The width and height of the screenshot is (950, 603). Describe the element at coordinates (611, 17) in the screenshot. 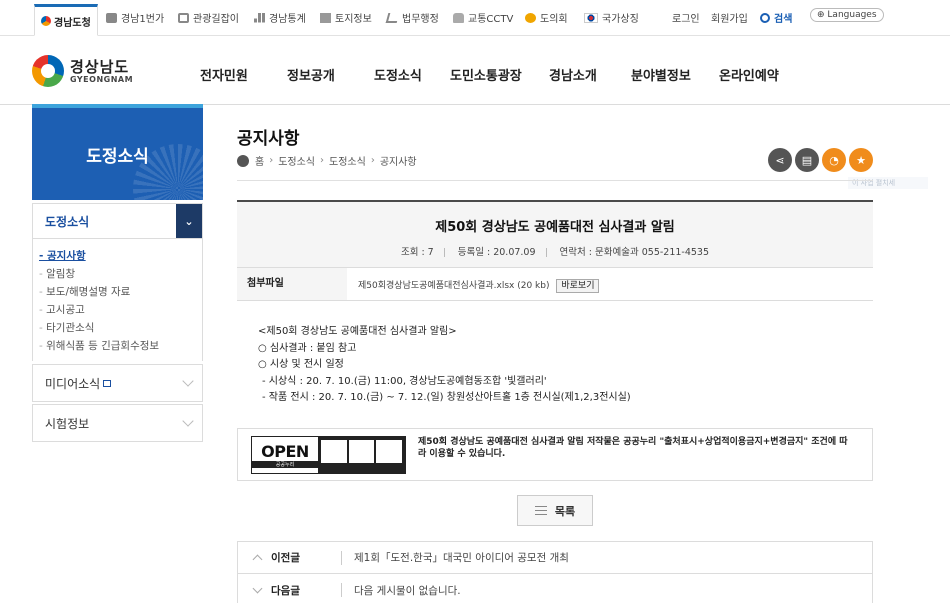

I see `link-national-symbol: 국가상징` at that location.